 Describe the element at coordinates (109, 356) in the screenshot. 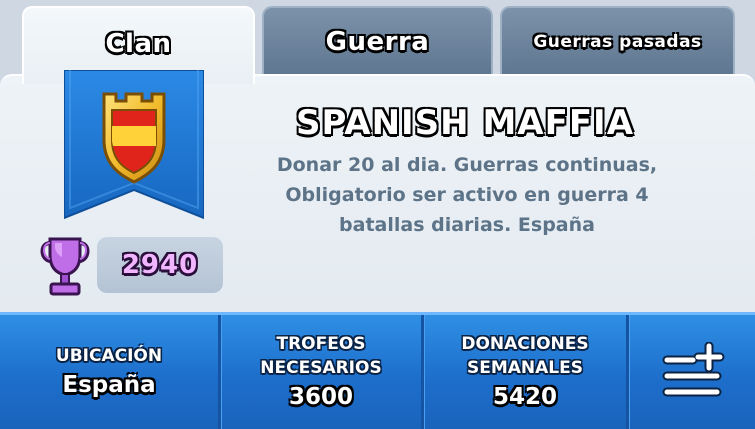

I see `stat-location-label: UBICACIÓN` at that location.